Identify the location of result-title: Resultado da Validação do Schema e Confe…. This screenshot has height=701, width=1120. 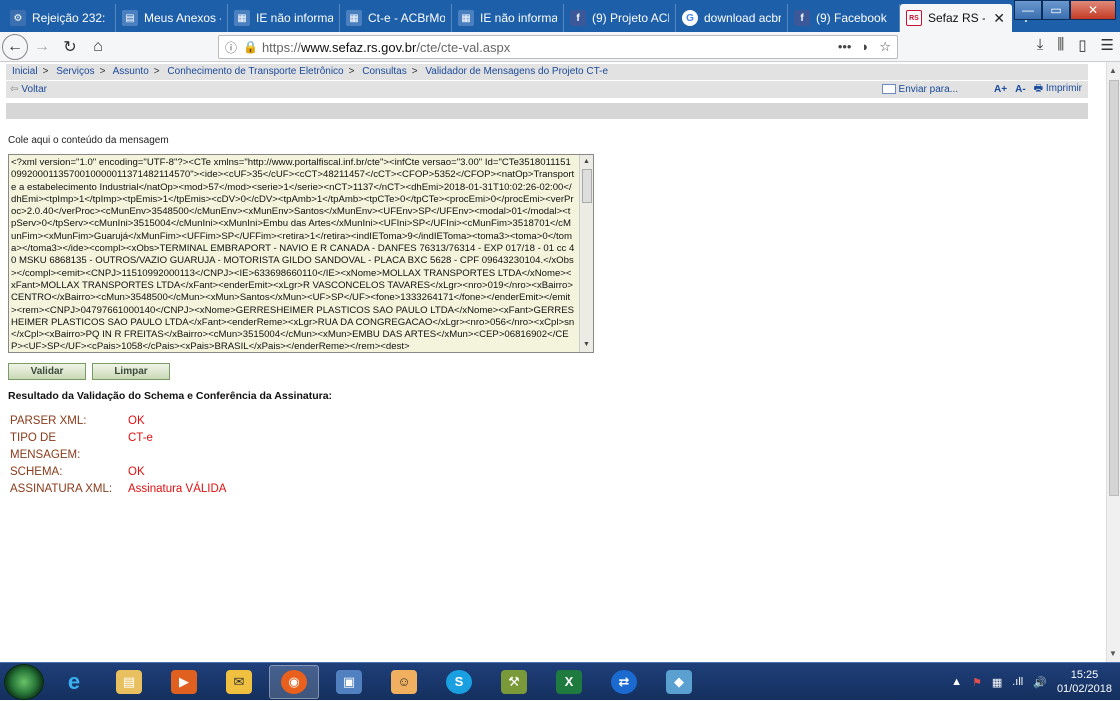
(170, 396).